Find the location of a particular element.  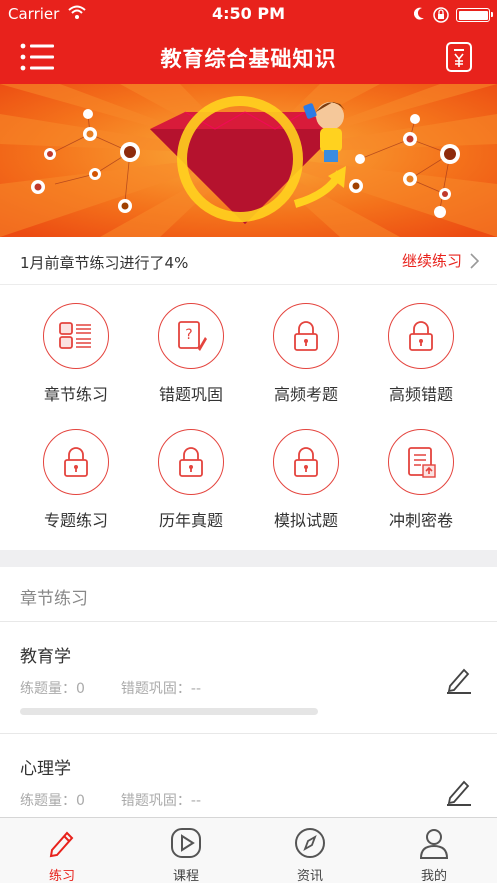

tab-news: 资讯 is located at coordinates (310, 850).